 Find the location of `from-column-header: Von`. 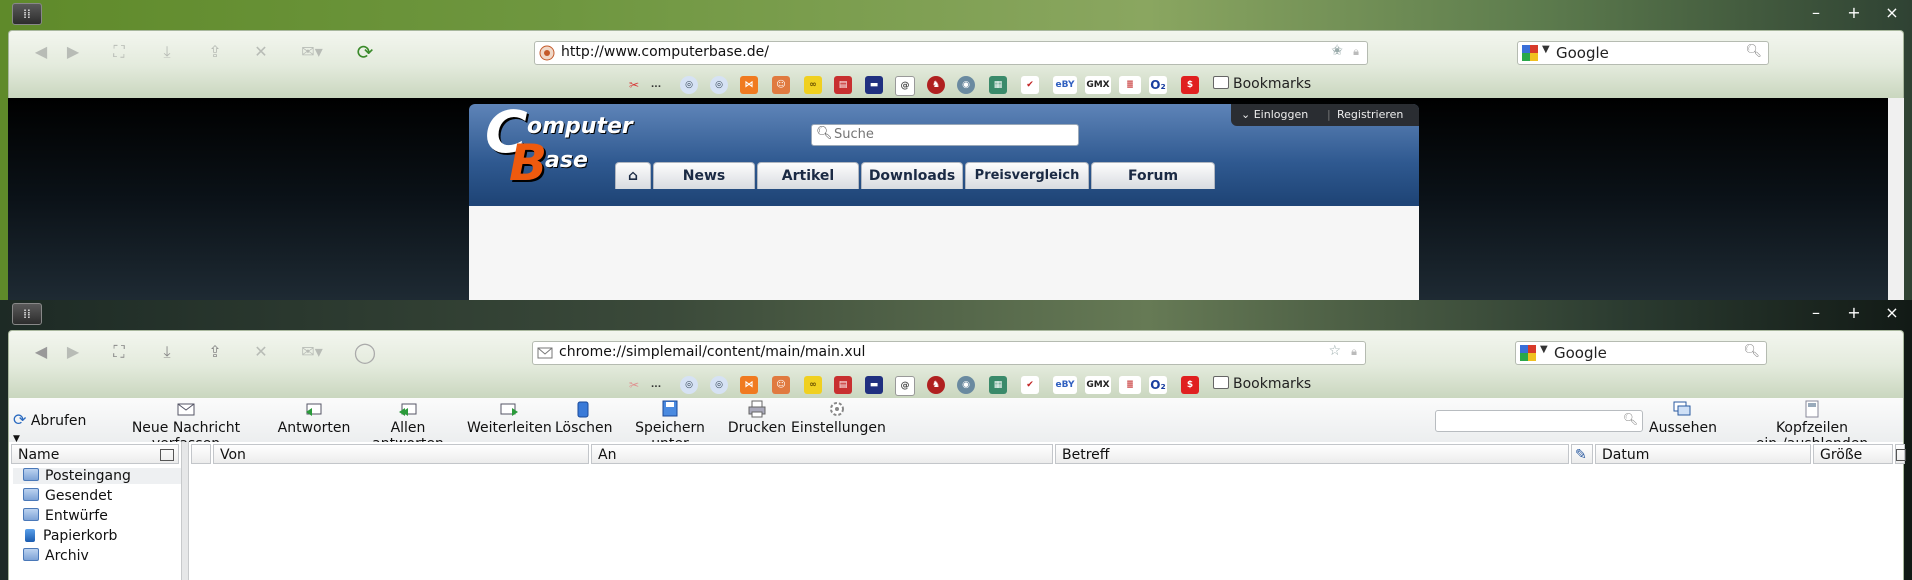

from-column-header: Von is located at coordinates (401, 454).